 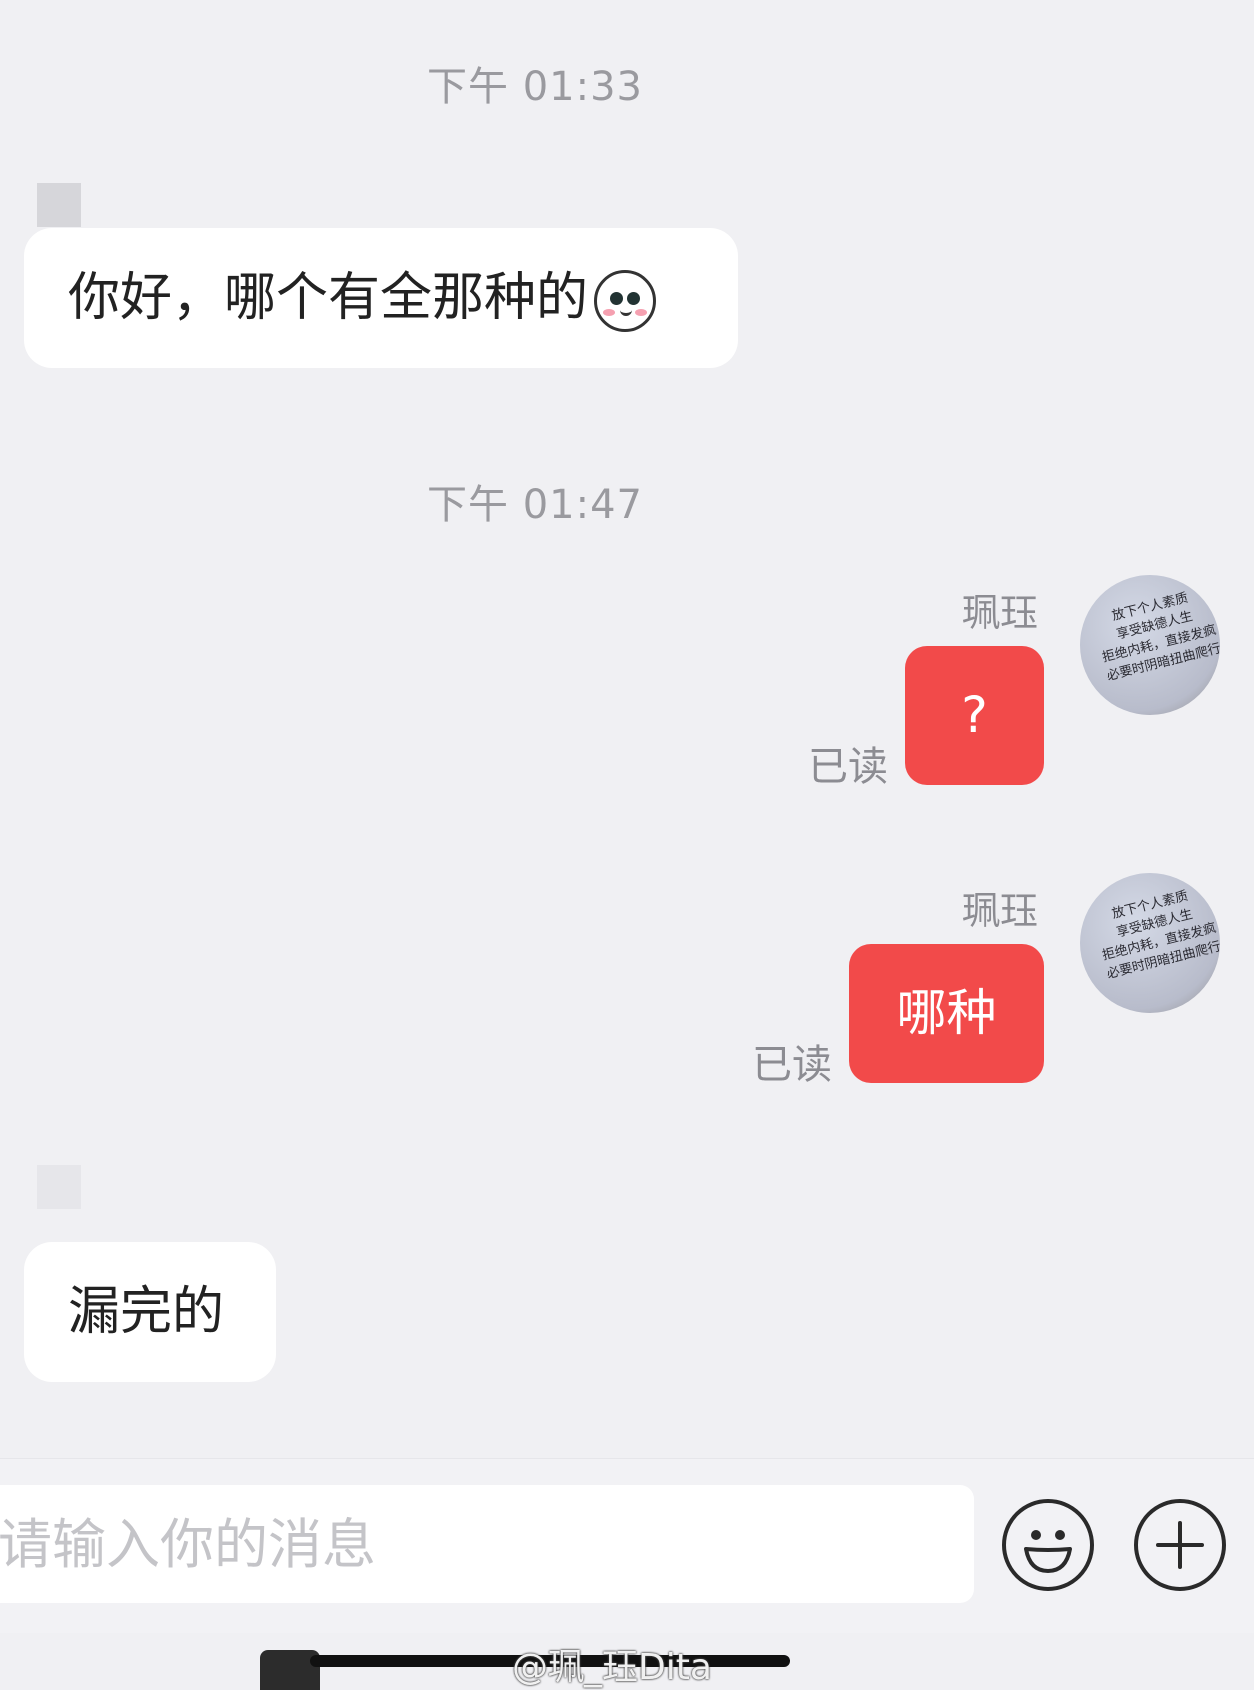 What do you see at coordinates (146, 1312) in the screenshot?
I see `message-text: 漏完的` at bounding box center [146, 1312].